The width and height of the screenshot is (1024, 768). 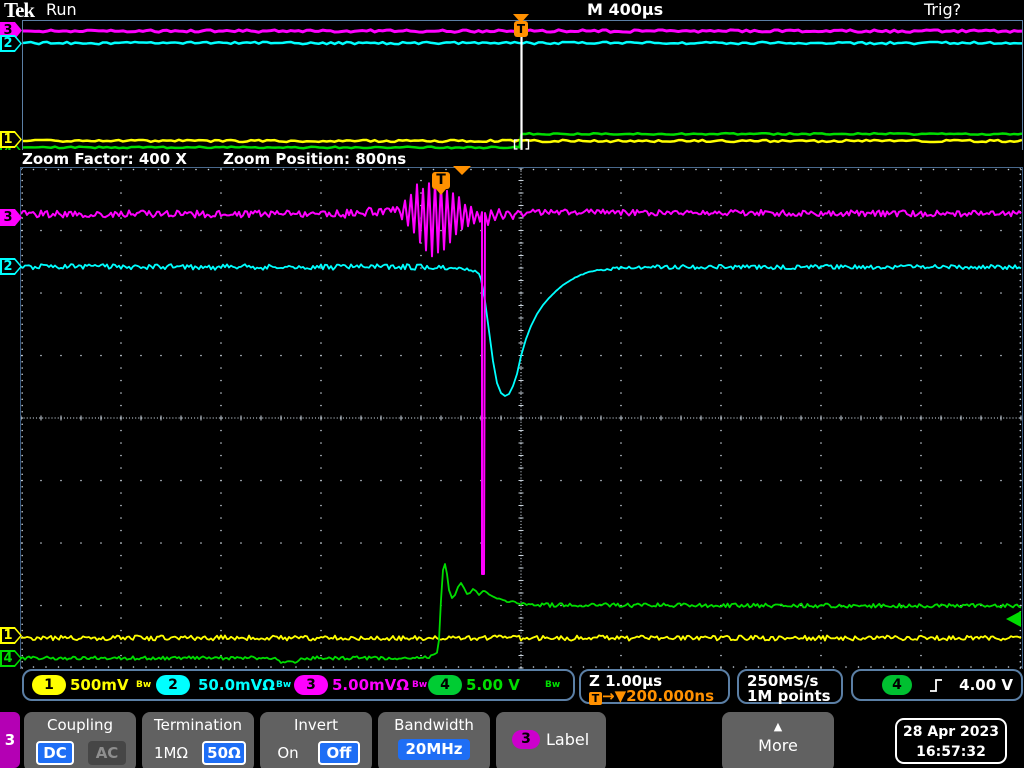 I want to click on delay-readout: T →▼200.000ns, so click(x=651, y=696).